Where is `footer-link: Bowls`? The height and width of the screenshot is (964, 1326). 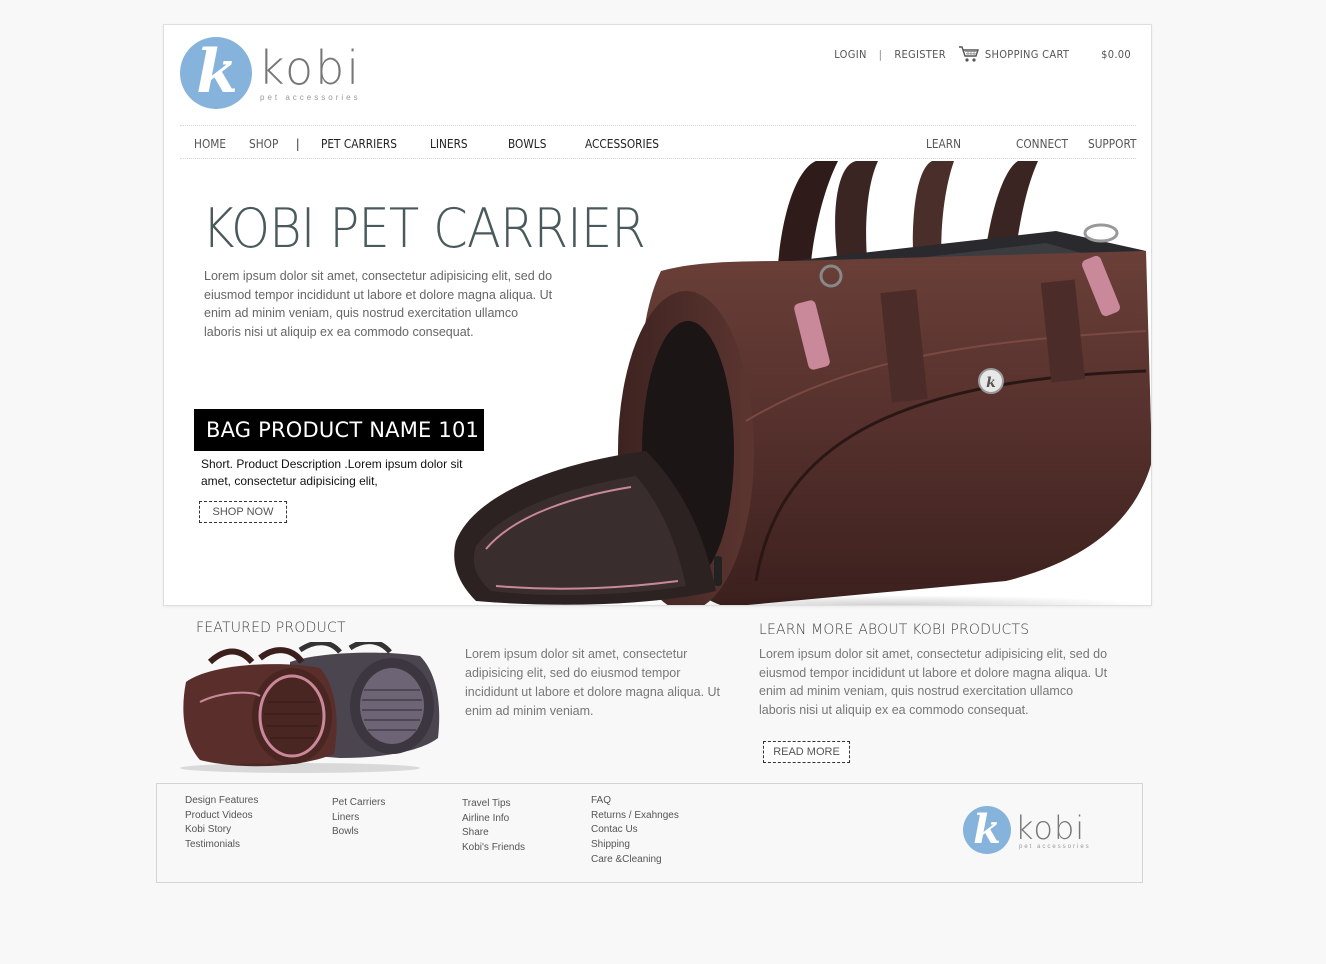
footer-link: Bowls is located at coordinates (358, 832).